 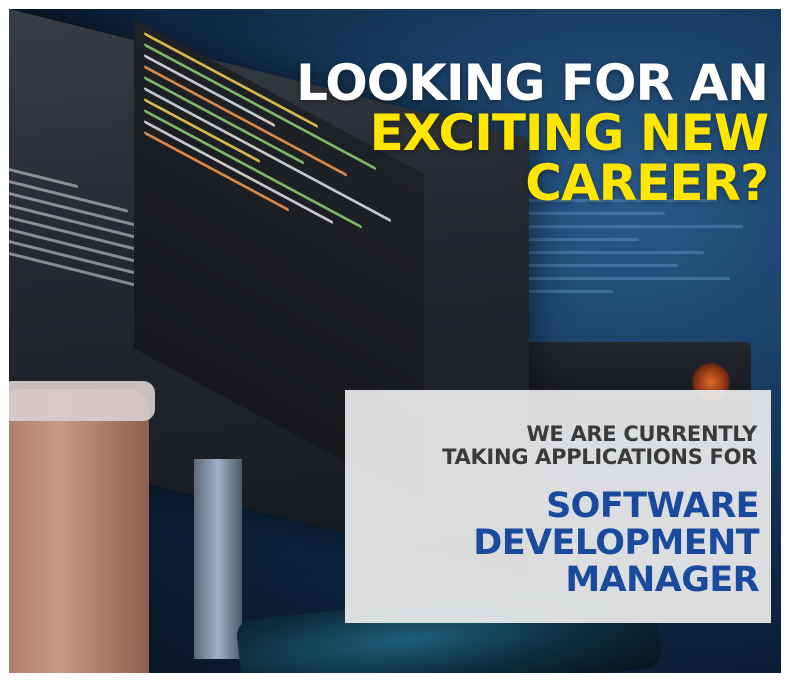 What do you see at coordinates (647, 183) in the screenshot?
I see `headline-line-3: CAREER?` at bounding box center [647, 183].